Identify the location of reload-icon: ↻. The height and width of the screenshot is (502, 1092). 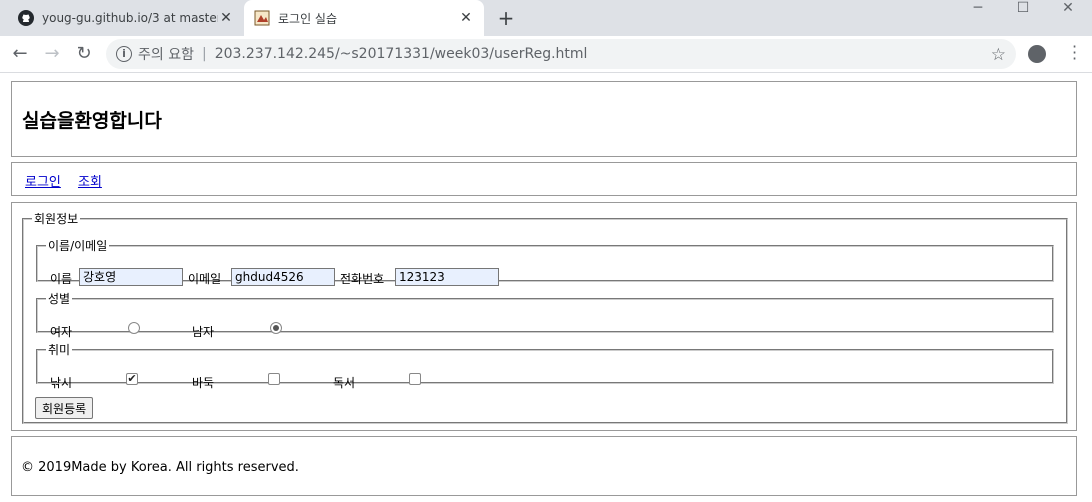
(84, 54).